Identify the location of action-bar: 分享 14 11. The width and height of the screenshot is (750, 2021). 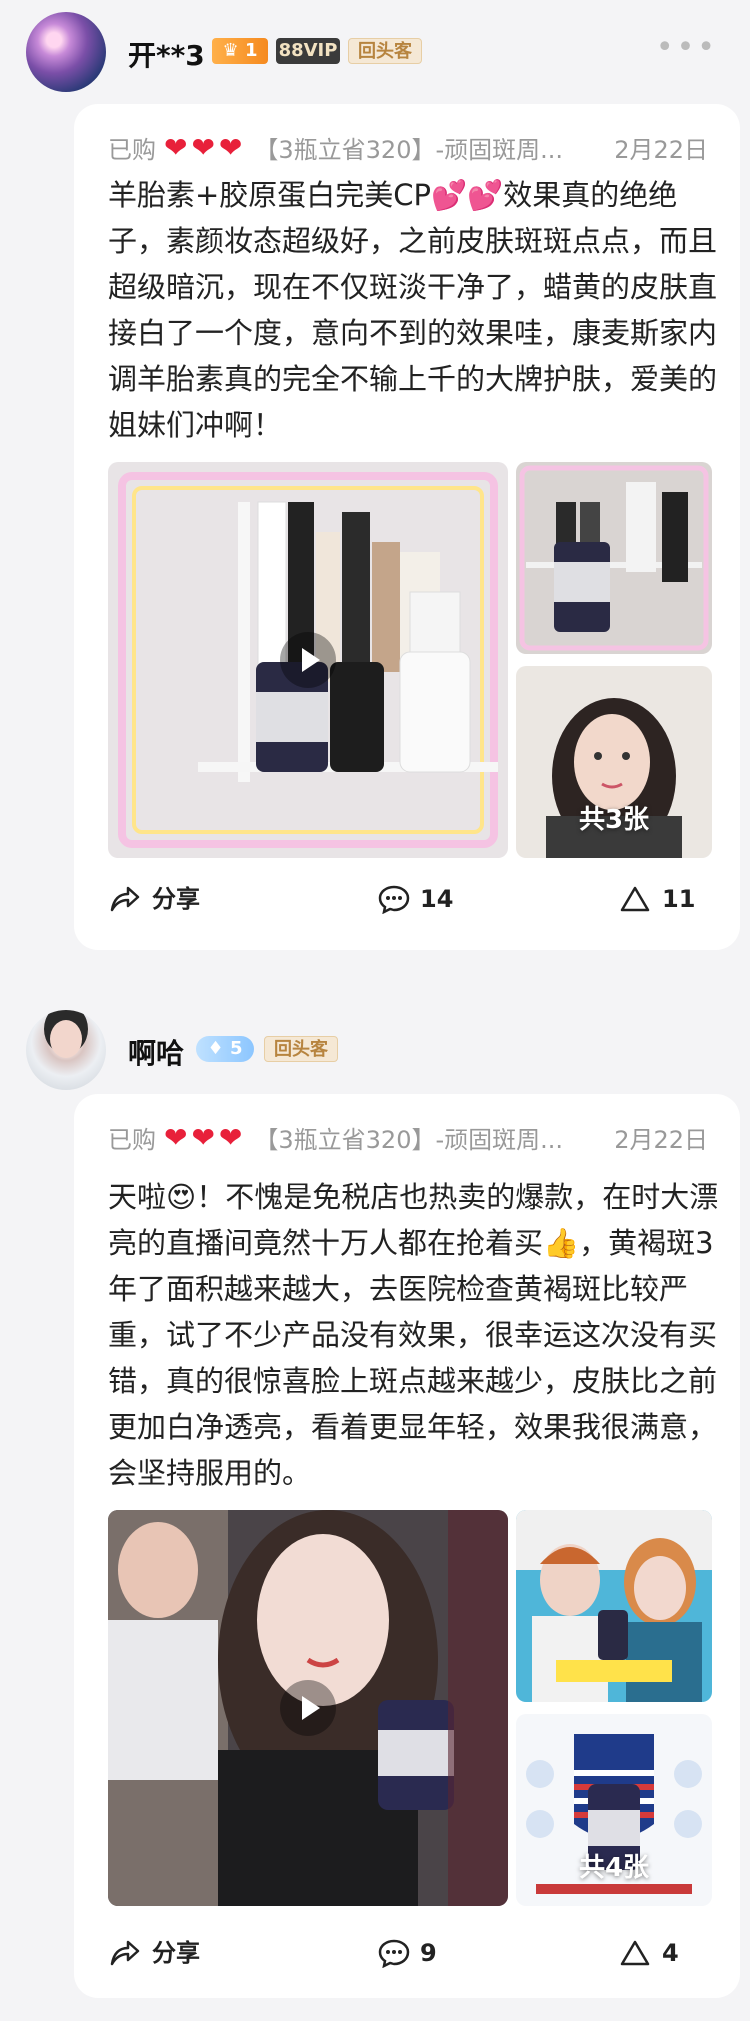
(407, 899).